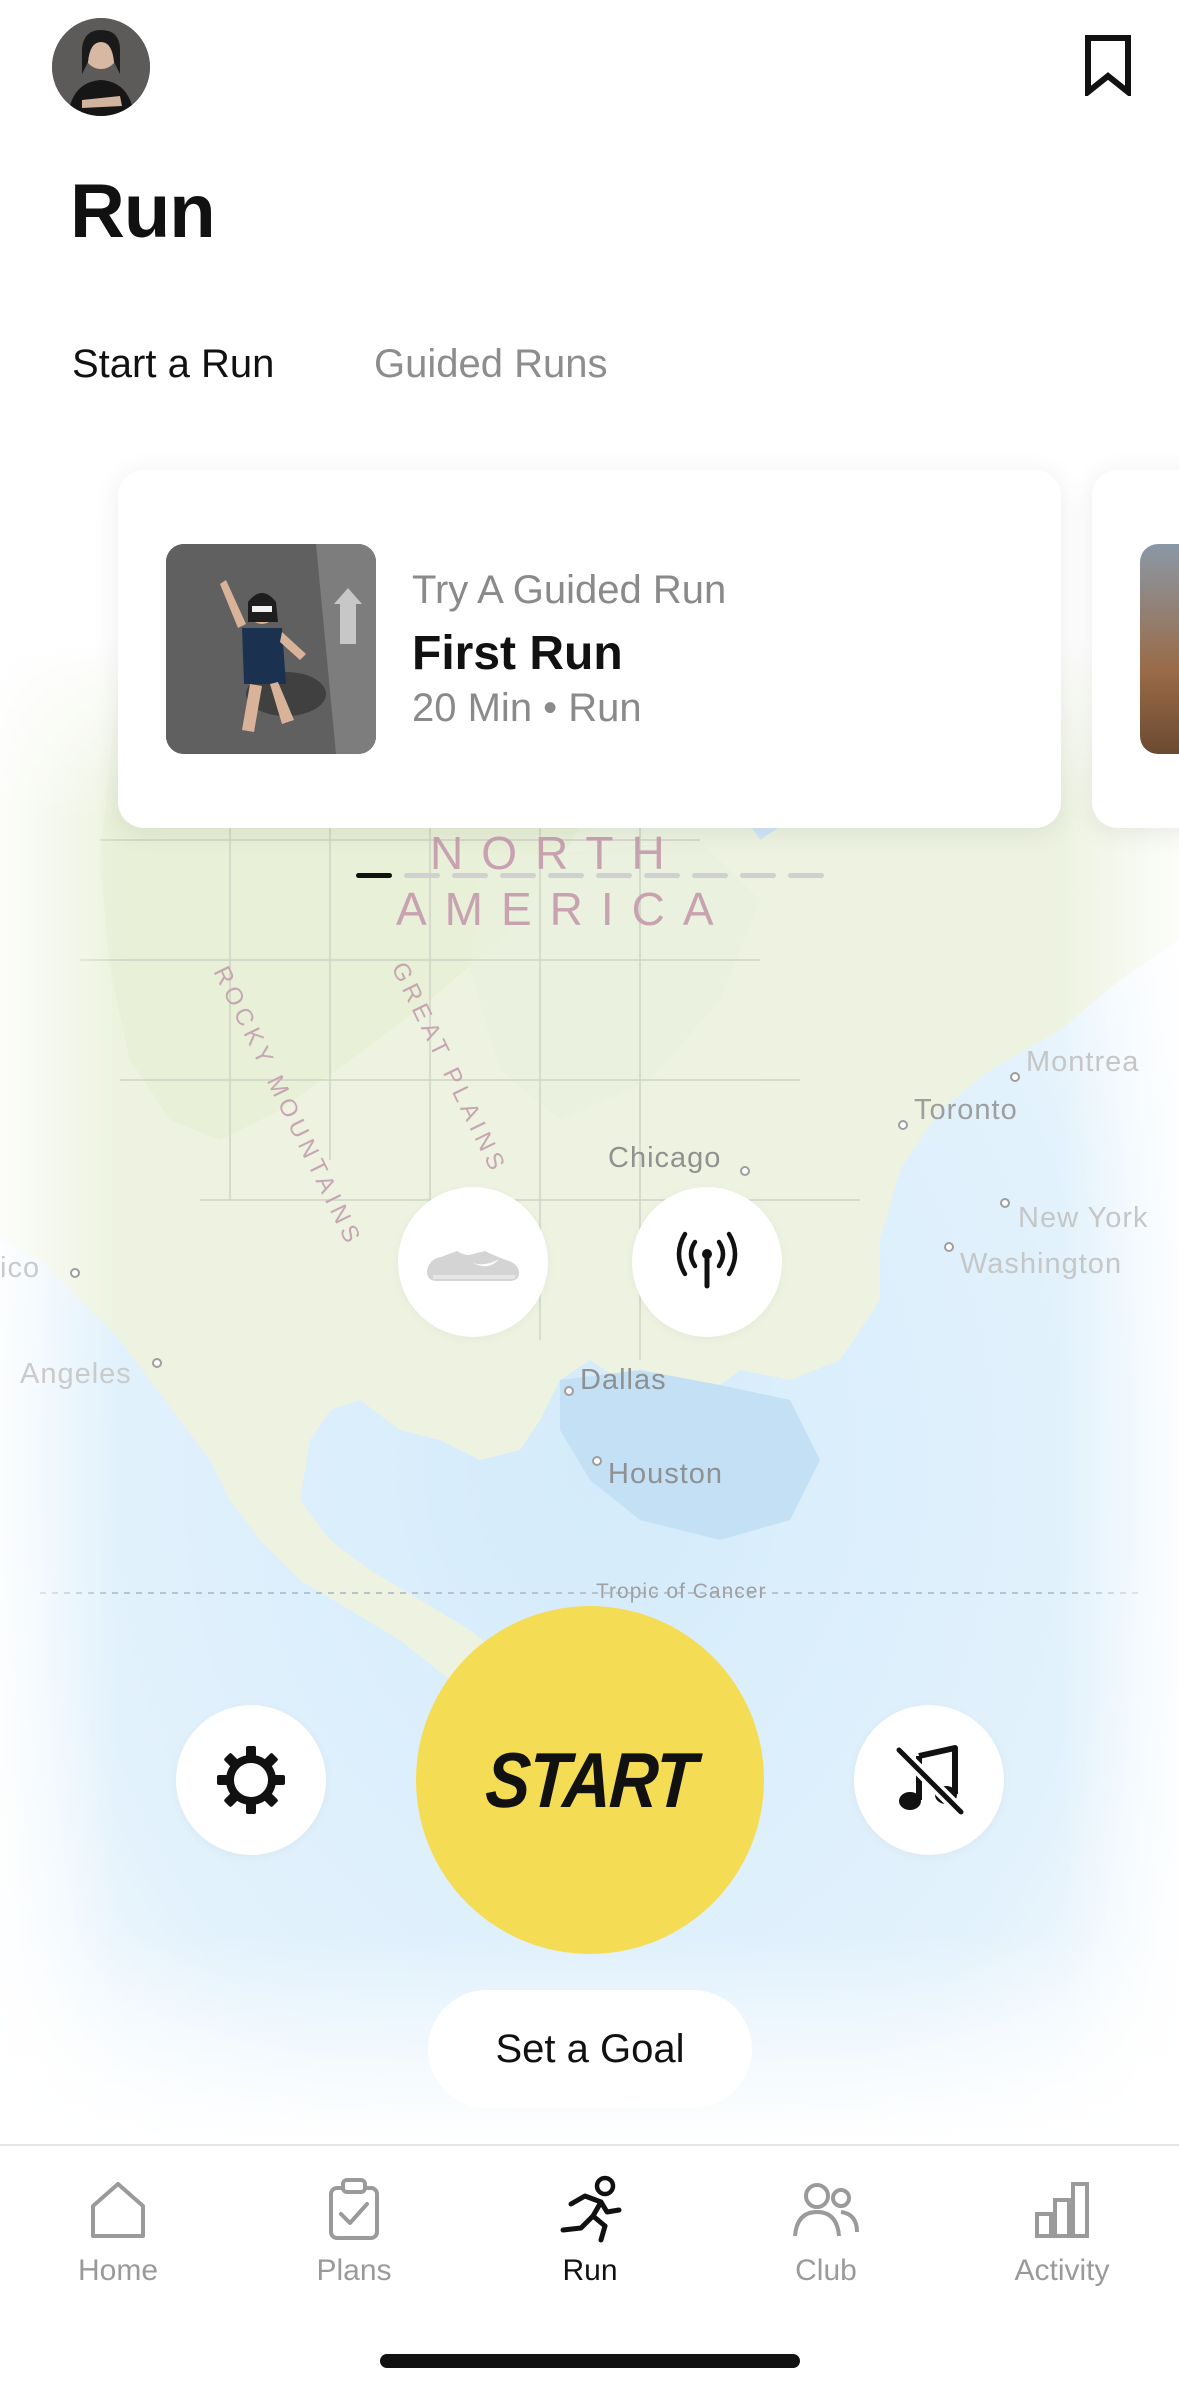 The height and width of the screenshot is (2396, 1179). Describe the element at coordinates (1041, 1264) in the screenshot. I see `map-city-washington: Washington` at that location.